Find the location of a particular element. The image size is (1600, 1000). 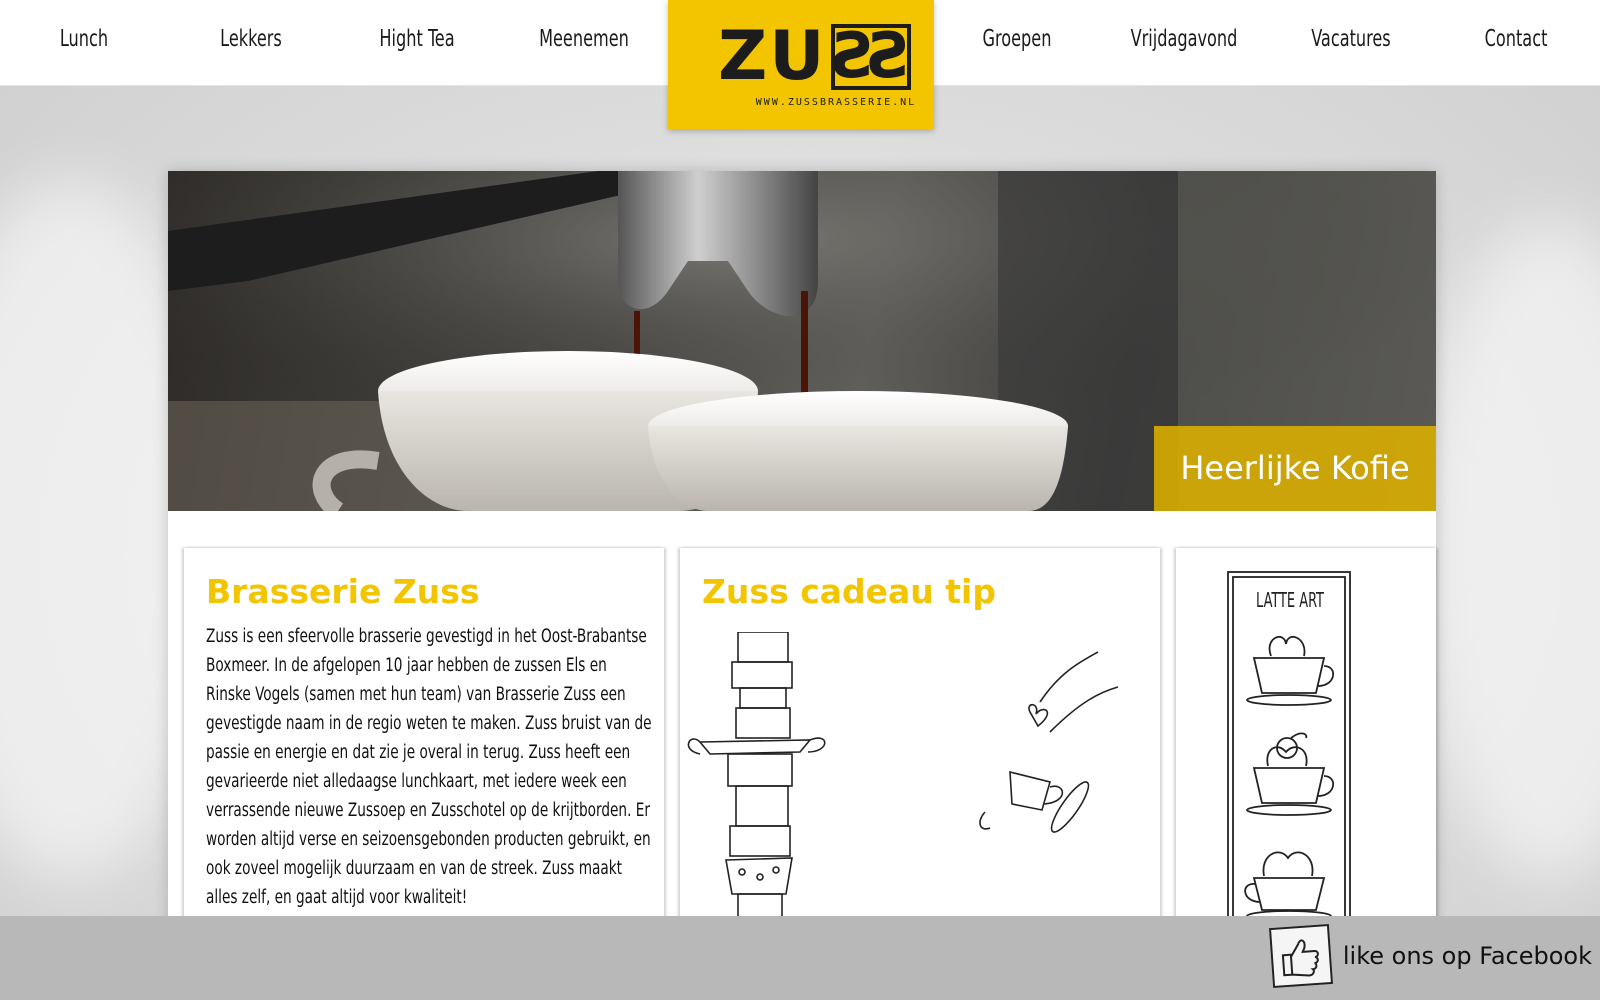

background-blur-right is located at coordinates (1510, 550).